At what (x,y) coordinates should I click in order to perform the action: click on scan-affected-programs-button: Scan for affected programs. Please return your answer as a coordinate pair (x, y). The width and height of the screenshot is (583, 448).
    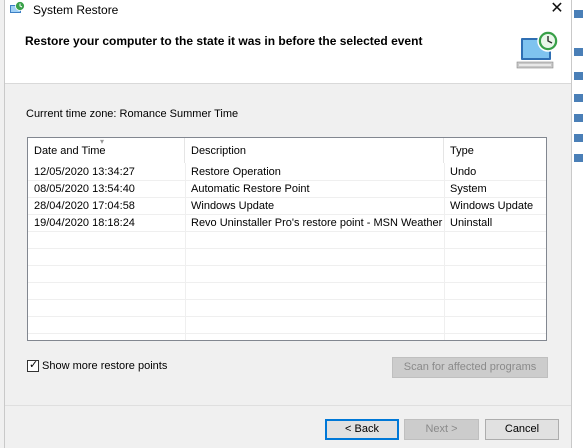
    Looking at the image, I should click on (470, 367).